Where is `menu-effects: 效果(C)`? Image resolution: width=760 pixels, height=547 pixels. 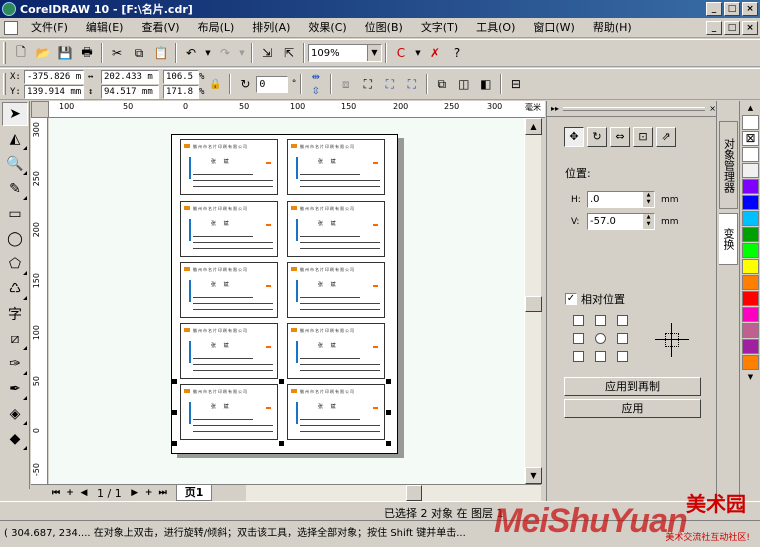 menu-effects: 效果(C) is located at coordinates (327, 28).